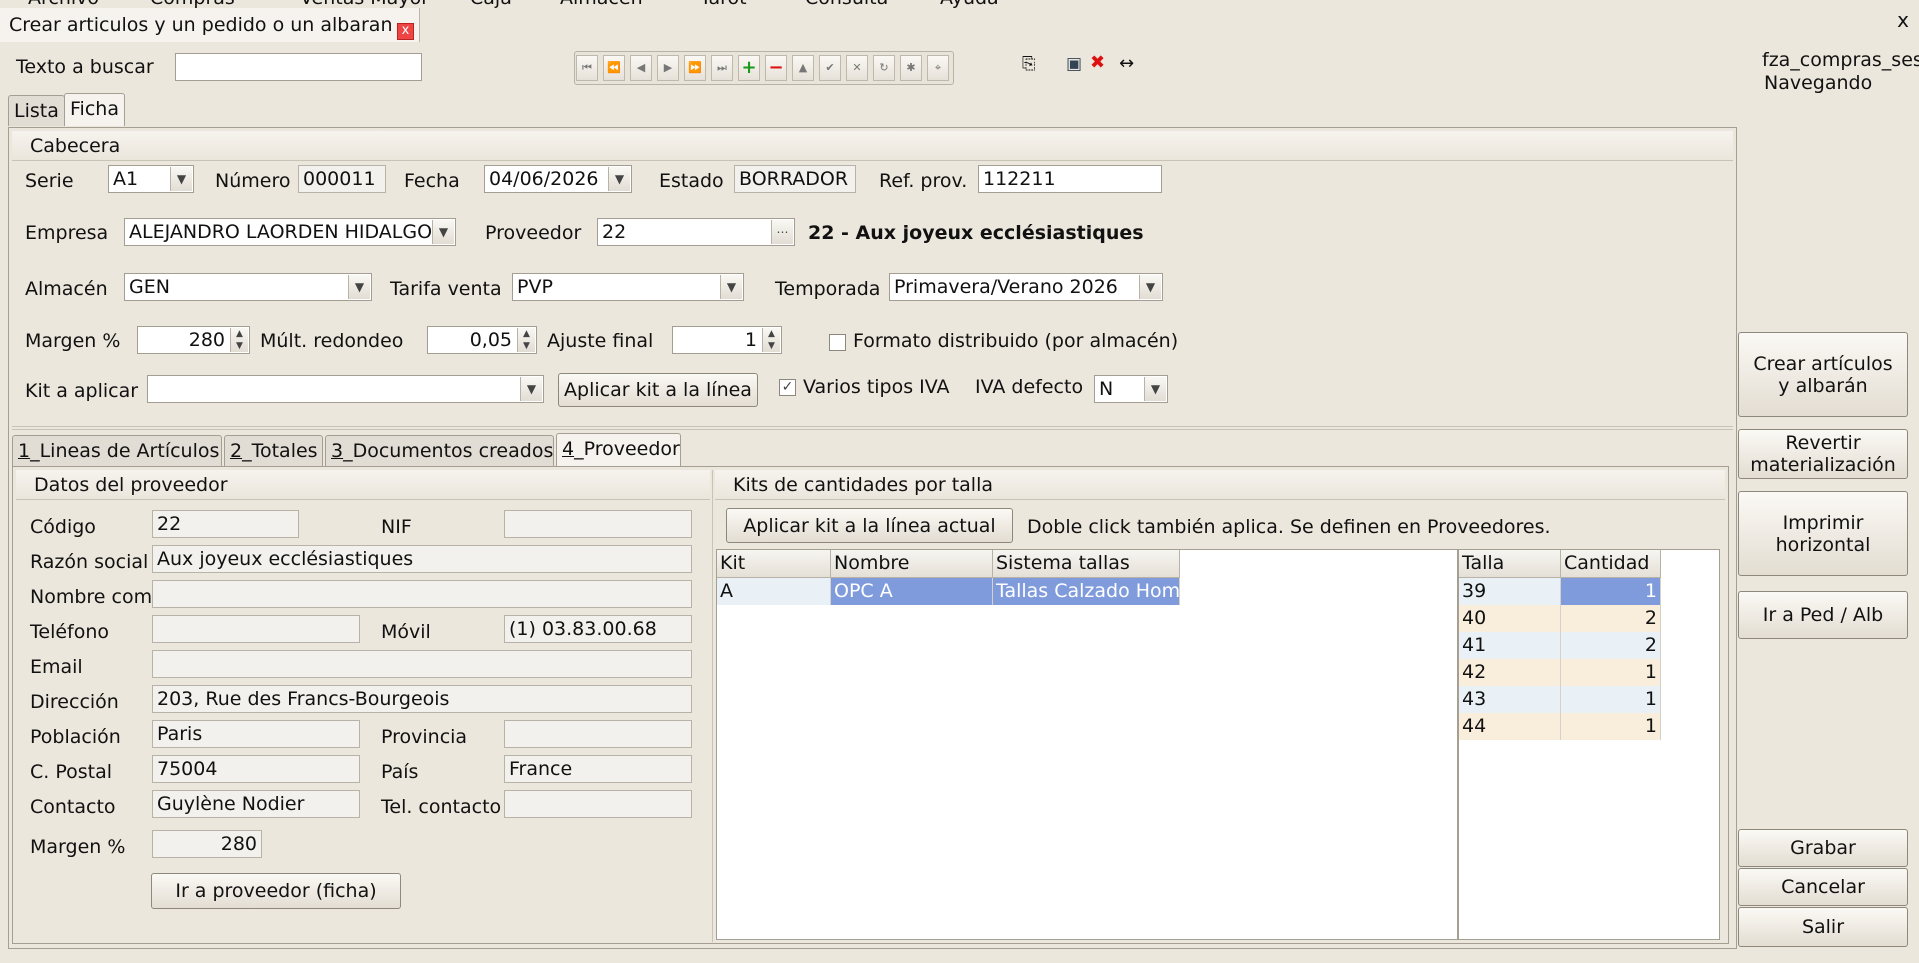 The height and width of the screenshot is (963, 1919). Describe the element at coordinates (857, 68) in the screenshot. I see `cancel-edit-icon: ✕` at that location.